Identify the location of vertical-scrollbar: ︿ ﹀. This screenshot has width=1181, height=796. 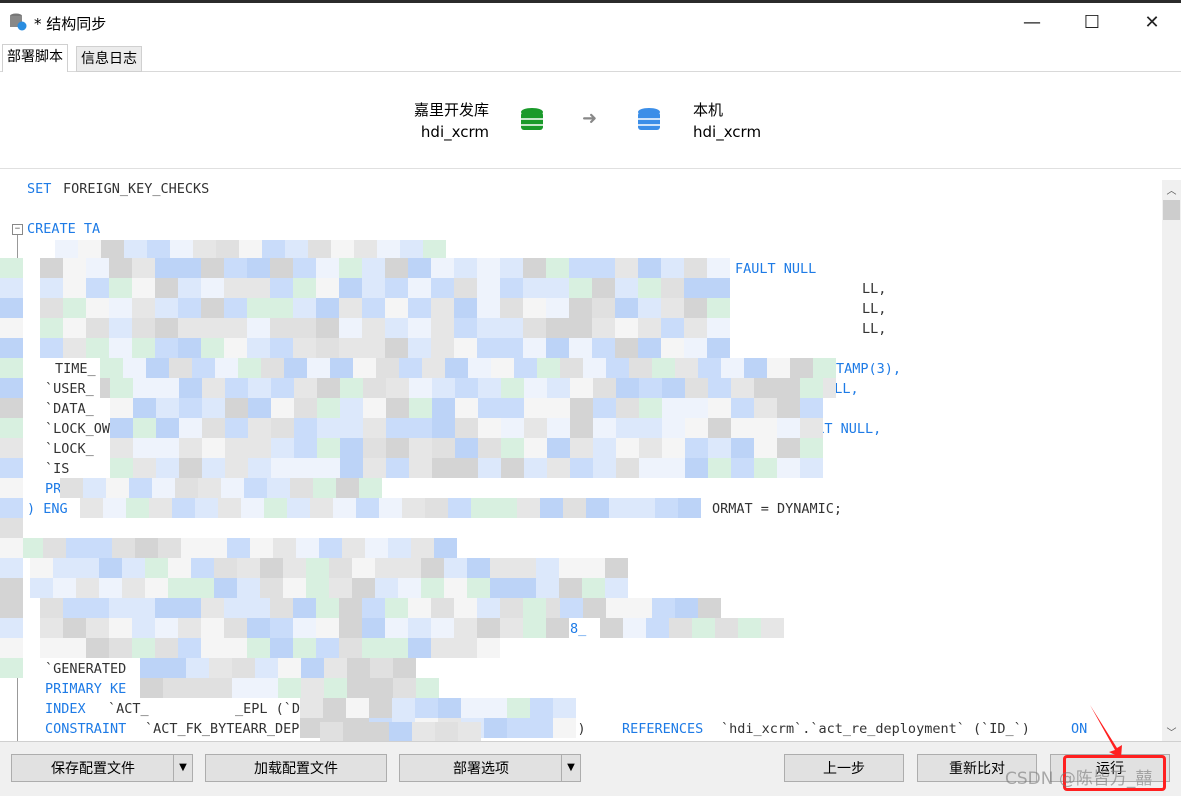
(1171, 460).